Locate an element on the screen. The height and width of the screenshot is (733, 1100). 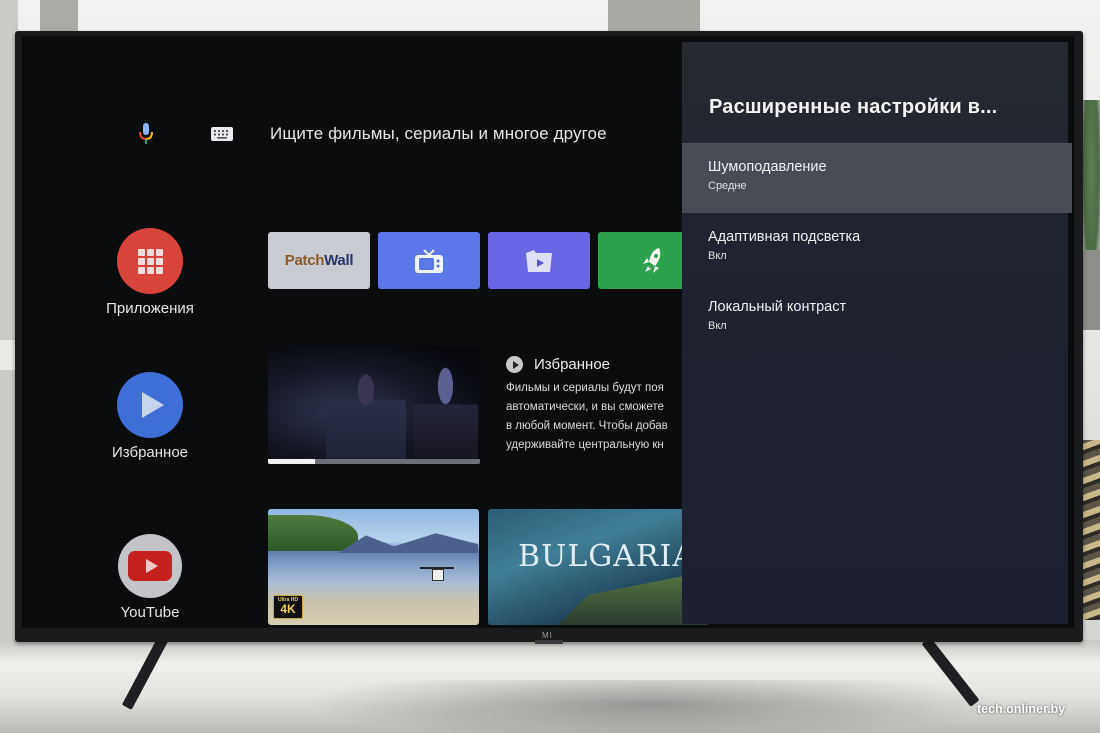
nav-item-youtube: YouTube is located at coordinates (150, 577).